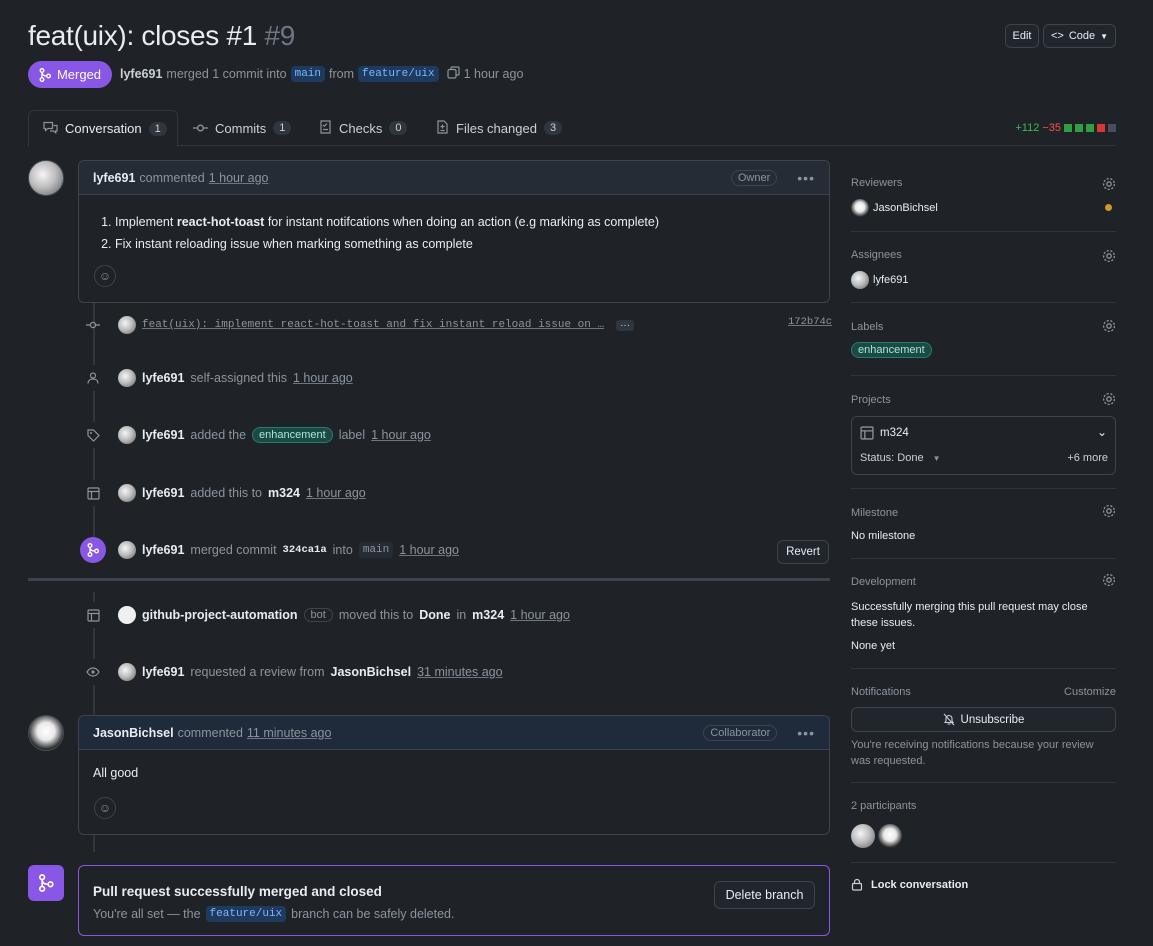 The width and height of the screenshot is (1153, 946). Describe the element at coordinates (133, 733) in the screenshot. I see `comment-author: JasonBichsel` at that location.